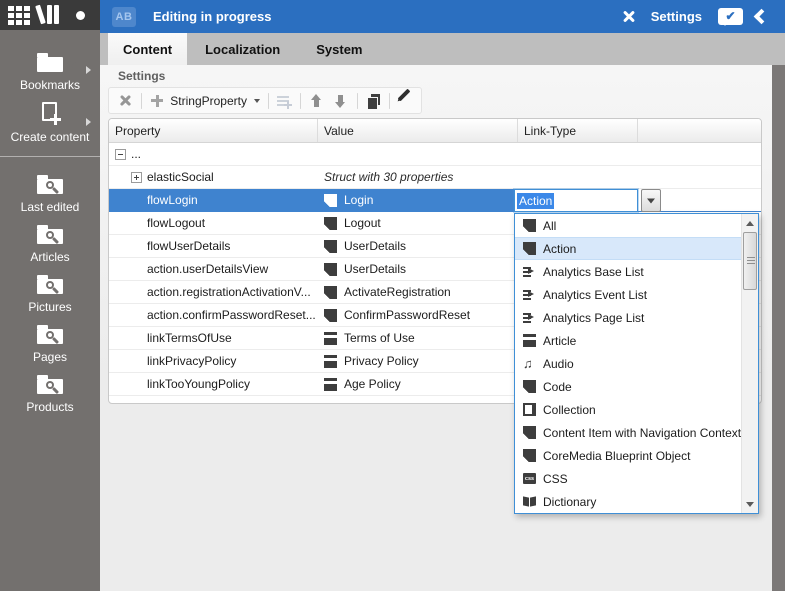 The width and height of the screenshot is (785, 591). Describe the element at coordinates (50, 242) in the screenshot. I see `rail-item: Articles` at that location.